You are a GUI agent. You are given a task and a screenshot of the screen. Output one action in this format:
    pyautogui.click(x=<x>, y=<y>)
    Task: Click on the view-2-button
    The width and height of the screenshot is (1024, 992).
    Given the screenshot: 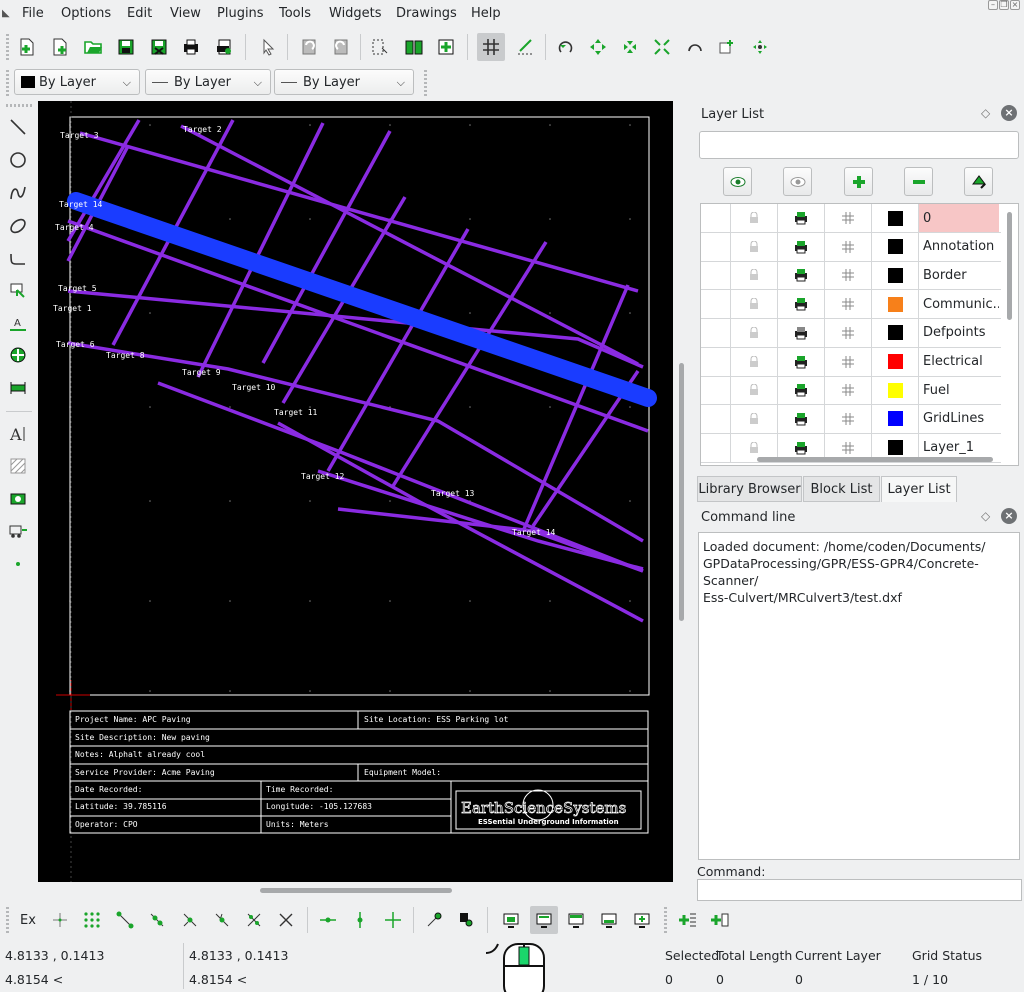 What is the action you would take?
    pyautogui.click(x=544, y=920)
    